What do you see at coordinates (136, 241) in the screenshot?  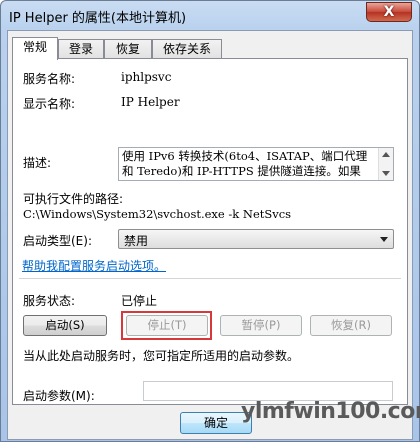 I see `startup-type-value: 禁用` at bounding box center [136, 241].